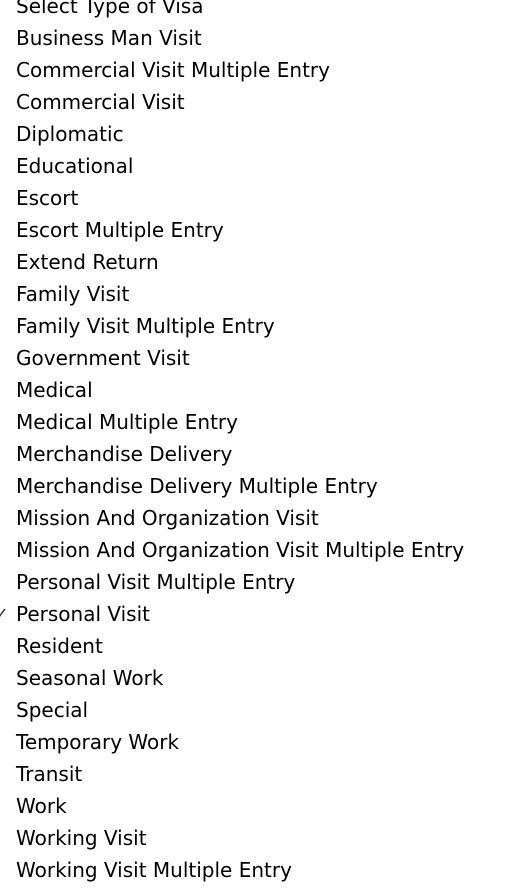 The width and height of the screenshot is (532, 894). I want to click on visa-option: Government Visit, so click(266, 358).